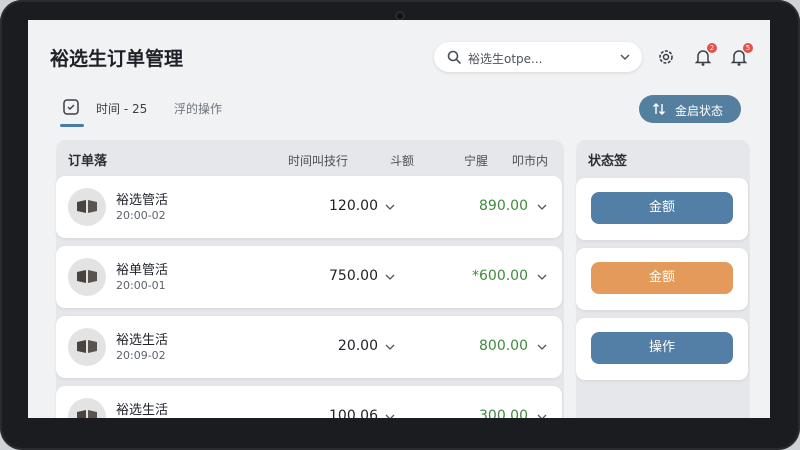 This screenshot has width=800, height=450. I want to click on order-total: 890.00, so click(503, 206).